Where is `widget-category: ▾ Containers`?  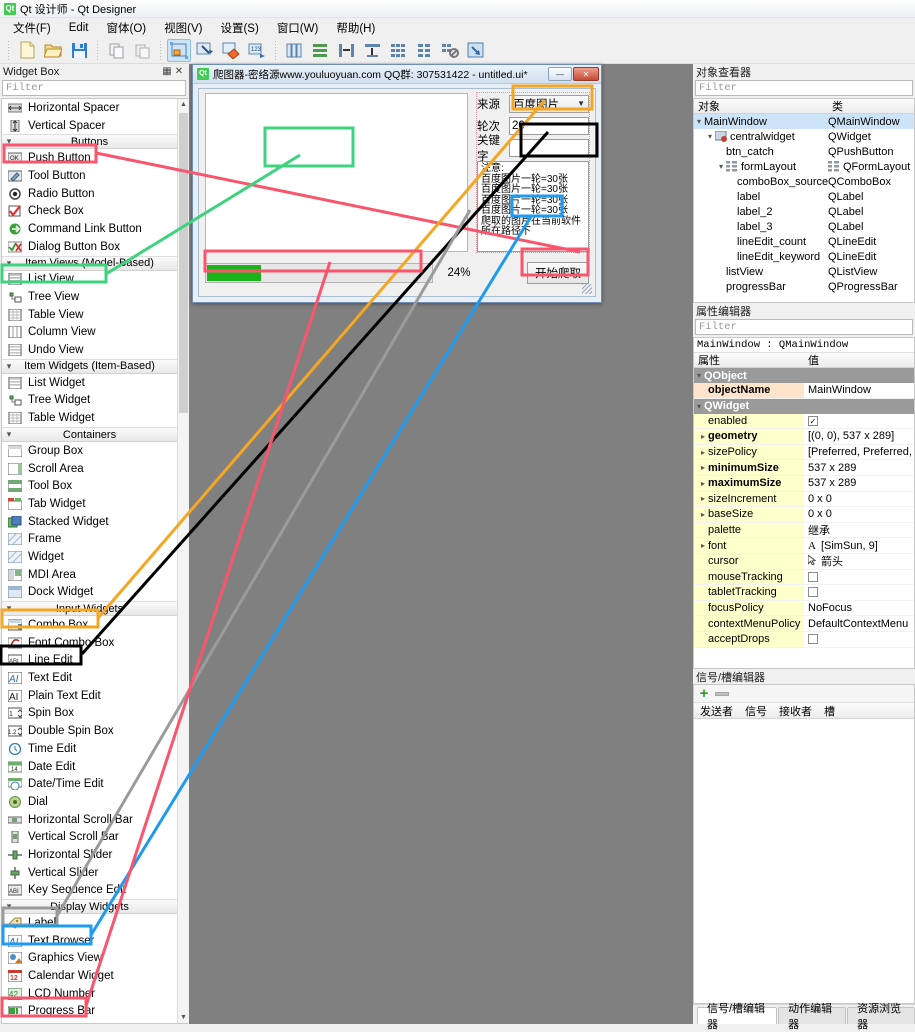 widget-category: ▾ Containers is located at coordinates (89, 434).